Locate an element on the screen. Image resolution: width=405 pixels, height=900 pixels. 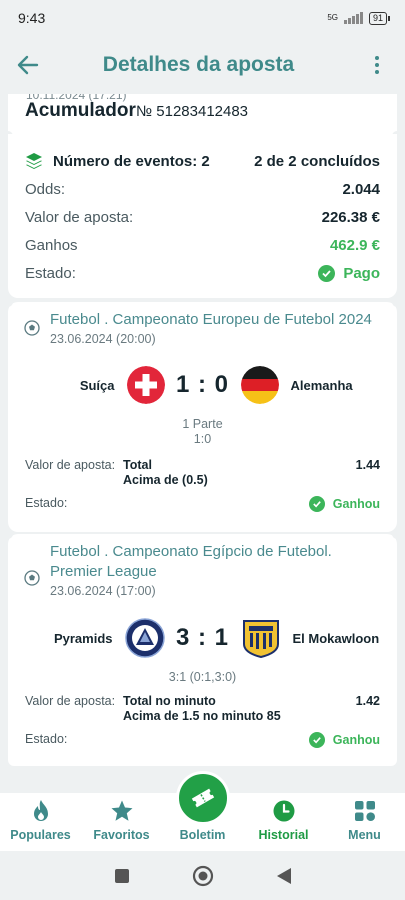
status-icons: 5G 91 is located at coordinates (359, 18).